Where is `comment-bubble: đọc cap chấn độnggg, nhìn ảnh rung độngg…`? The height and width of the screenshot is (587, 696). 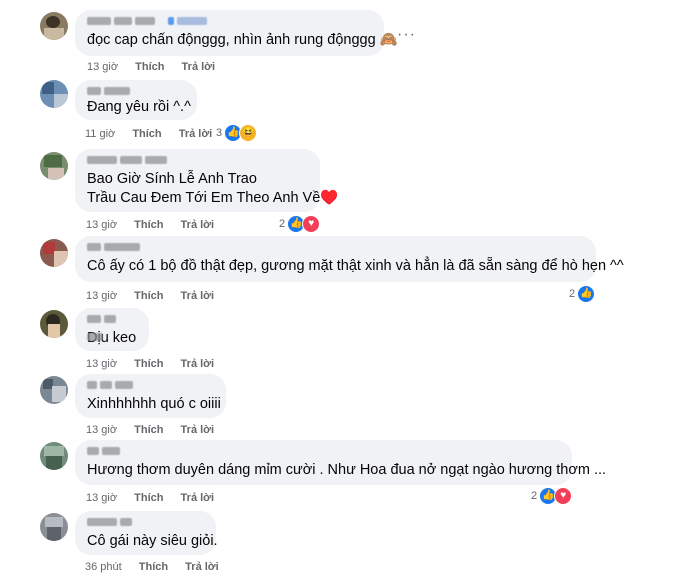 comment-bubble: đọc cap chấn độnggg, nhìn ảnh rung độngg… is located at coordinates (236, 33).